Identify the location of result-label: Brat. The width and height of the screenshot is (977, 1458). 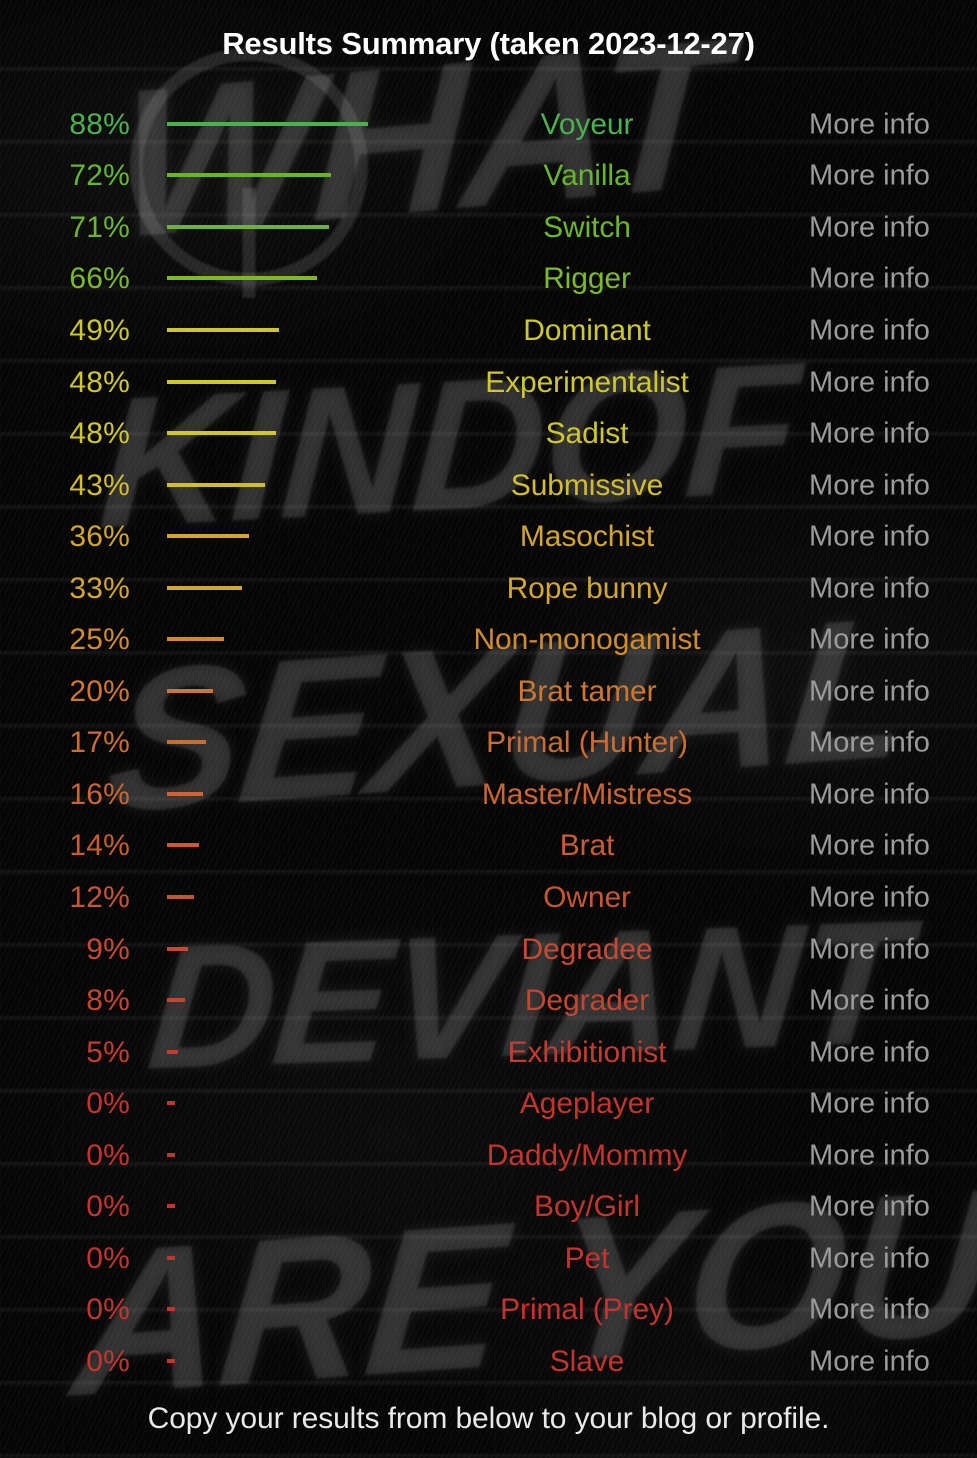
(587, 846).